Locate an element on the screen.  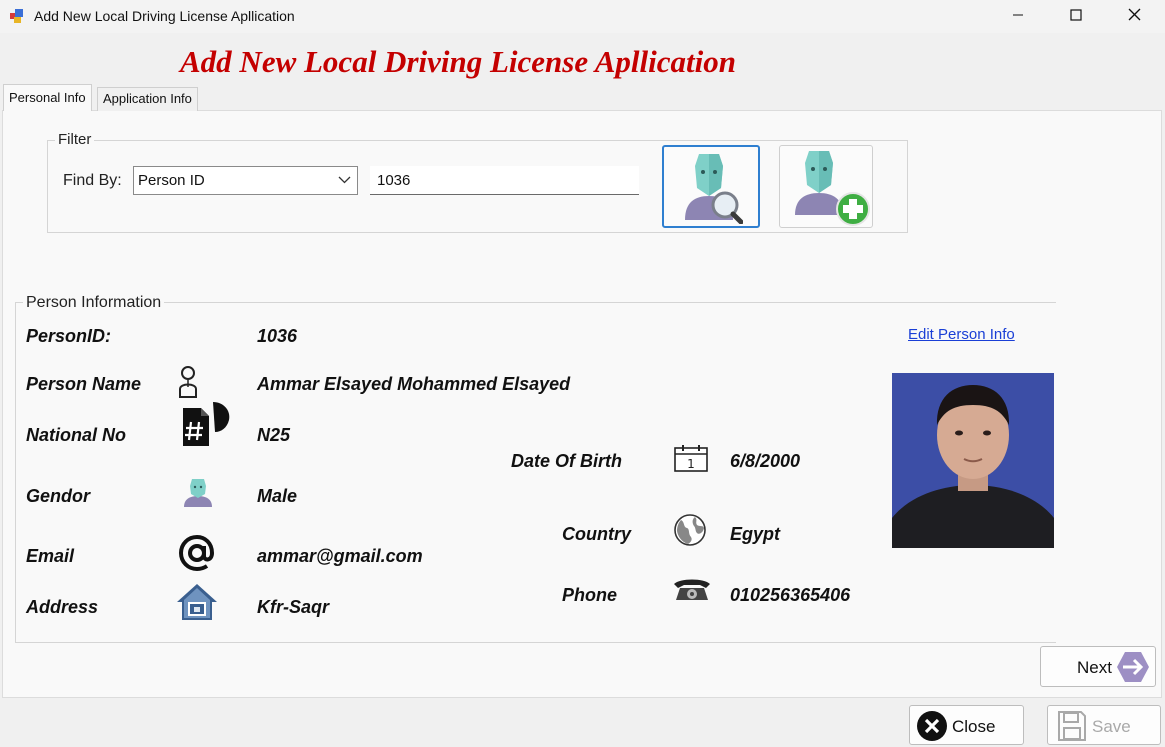
gender-label: Gendor is located at coordinates (58, 496).